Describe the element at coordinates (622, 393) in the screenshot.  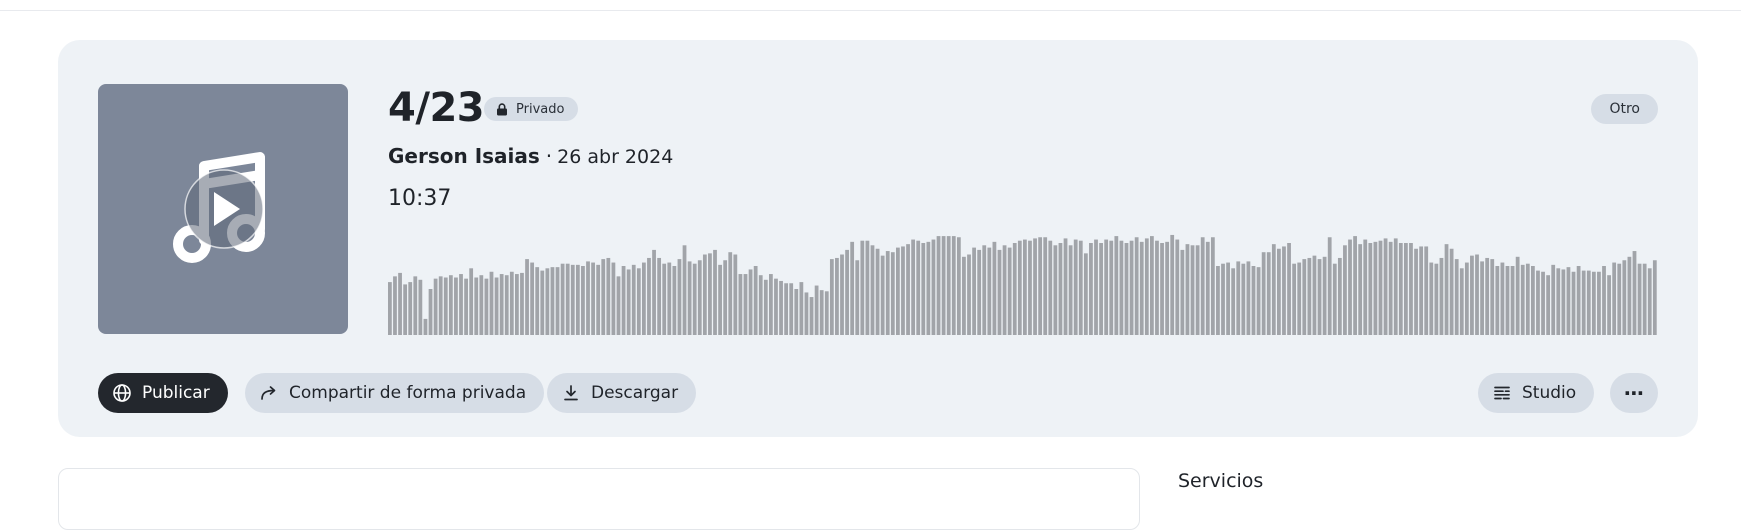
I see `download-button: Descargar` at that location.